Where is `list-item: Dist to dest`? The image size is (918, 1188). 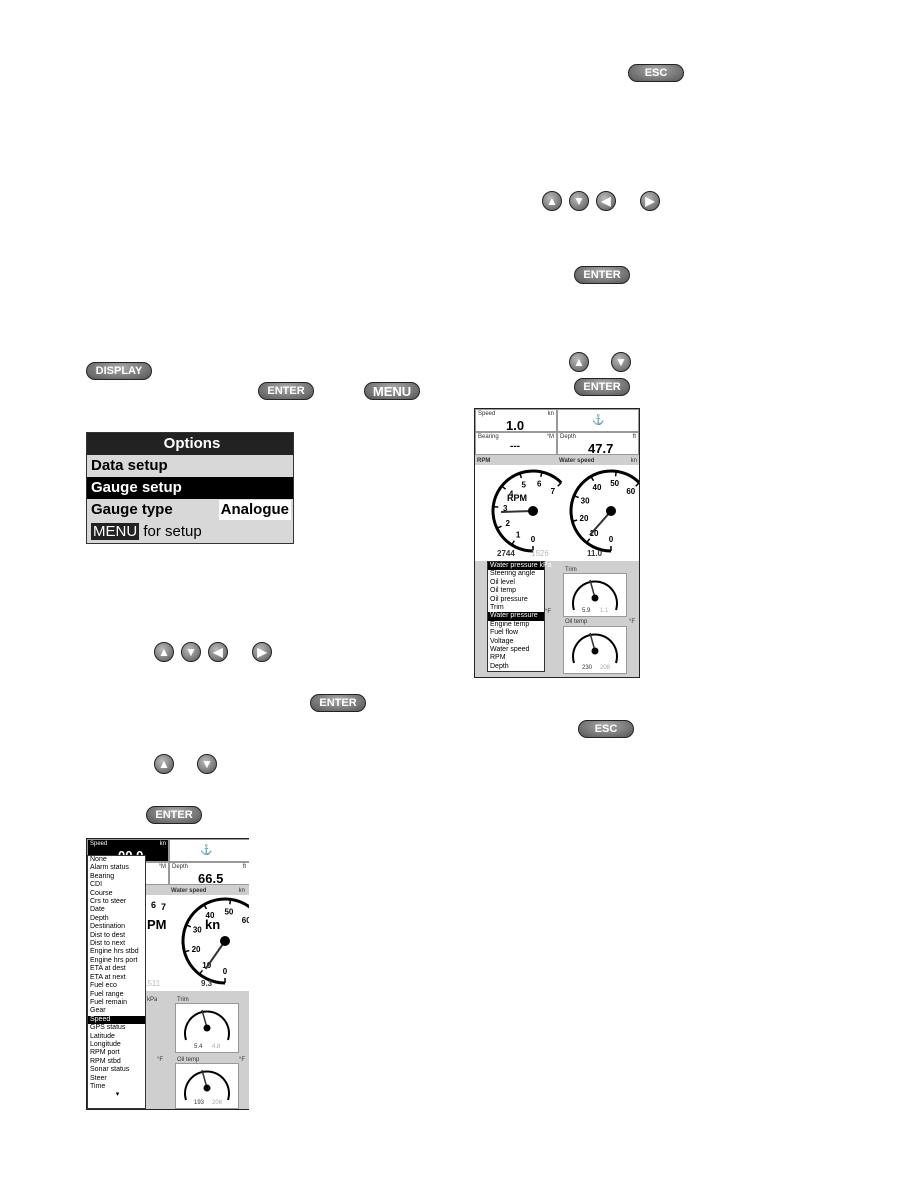
list-item: Dist to dest is located at coordinates (116, 936).